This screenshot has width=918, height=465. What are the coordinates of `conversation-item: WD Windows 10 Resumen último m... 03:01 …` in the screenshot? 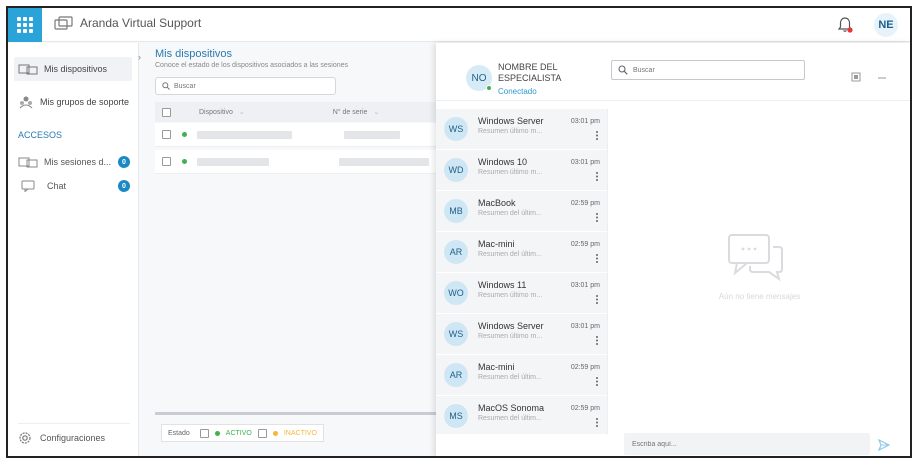 It's located at (521, 170).